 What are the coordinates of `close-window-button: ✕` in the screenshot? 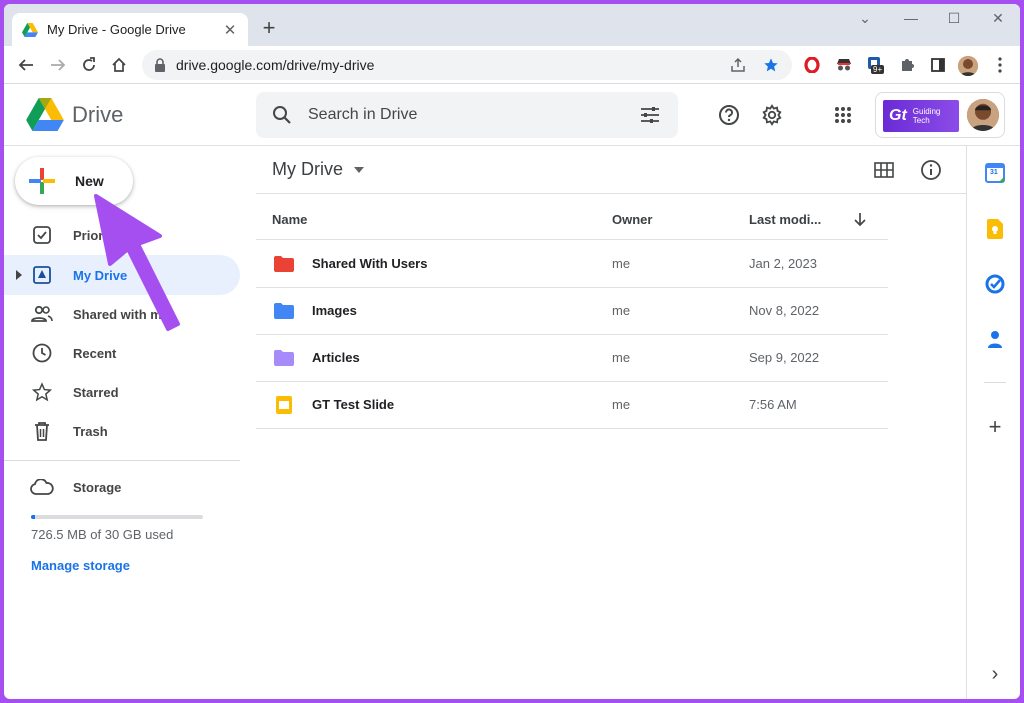 It's located at (998, 18).